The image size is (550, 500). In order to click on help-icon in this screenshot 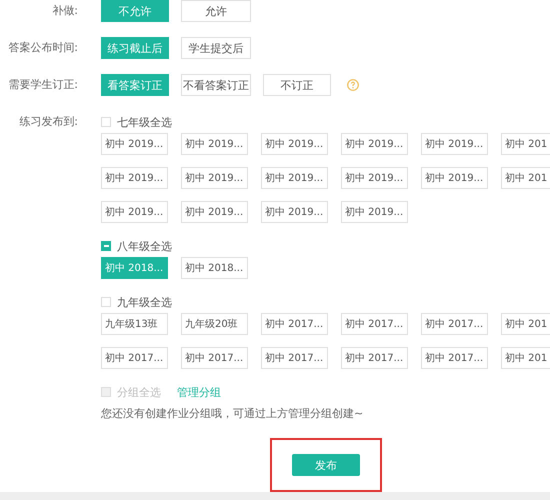, I will do `click(353, 85)`.